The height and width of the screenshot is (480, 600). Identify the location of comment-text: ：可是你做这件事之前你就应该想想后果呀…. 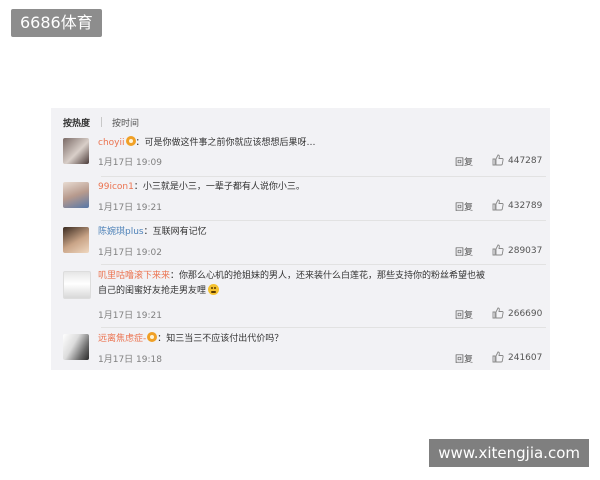
(225, 143).